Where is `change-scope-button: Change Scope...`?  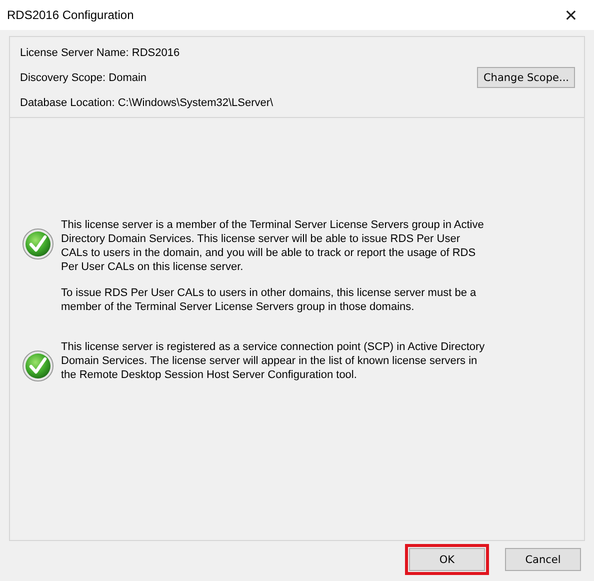
change-scope-button: Change Scope... is located at coordinates (526, 77).